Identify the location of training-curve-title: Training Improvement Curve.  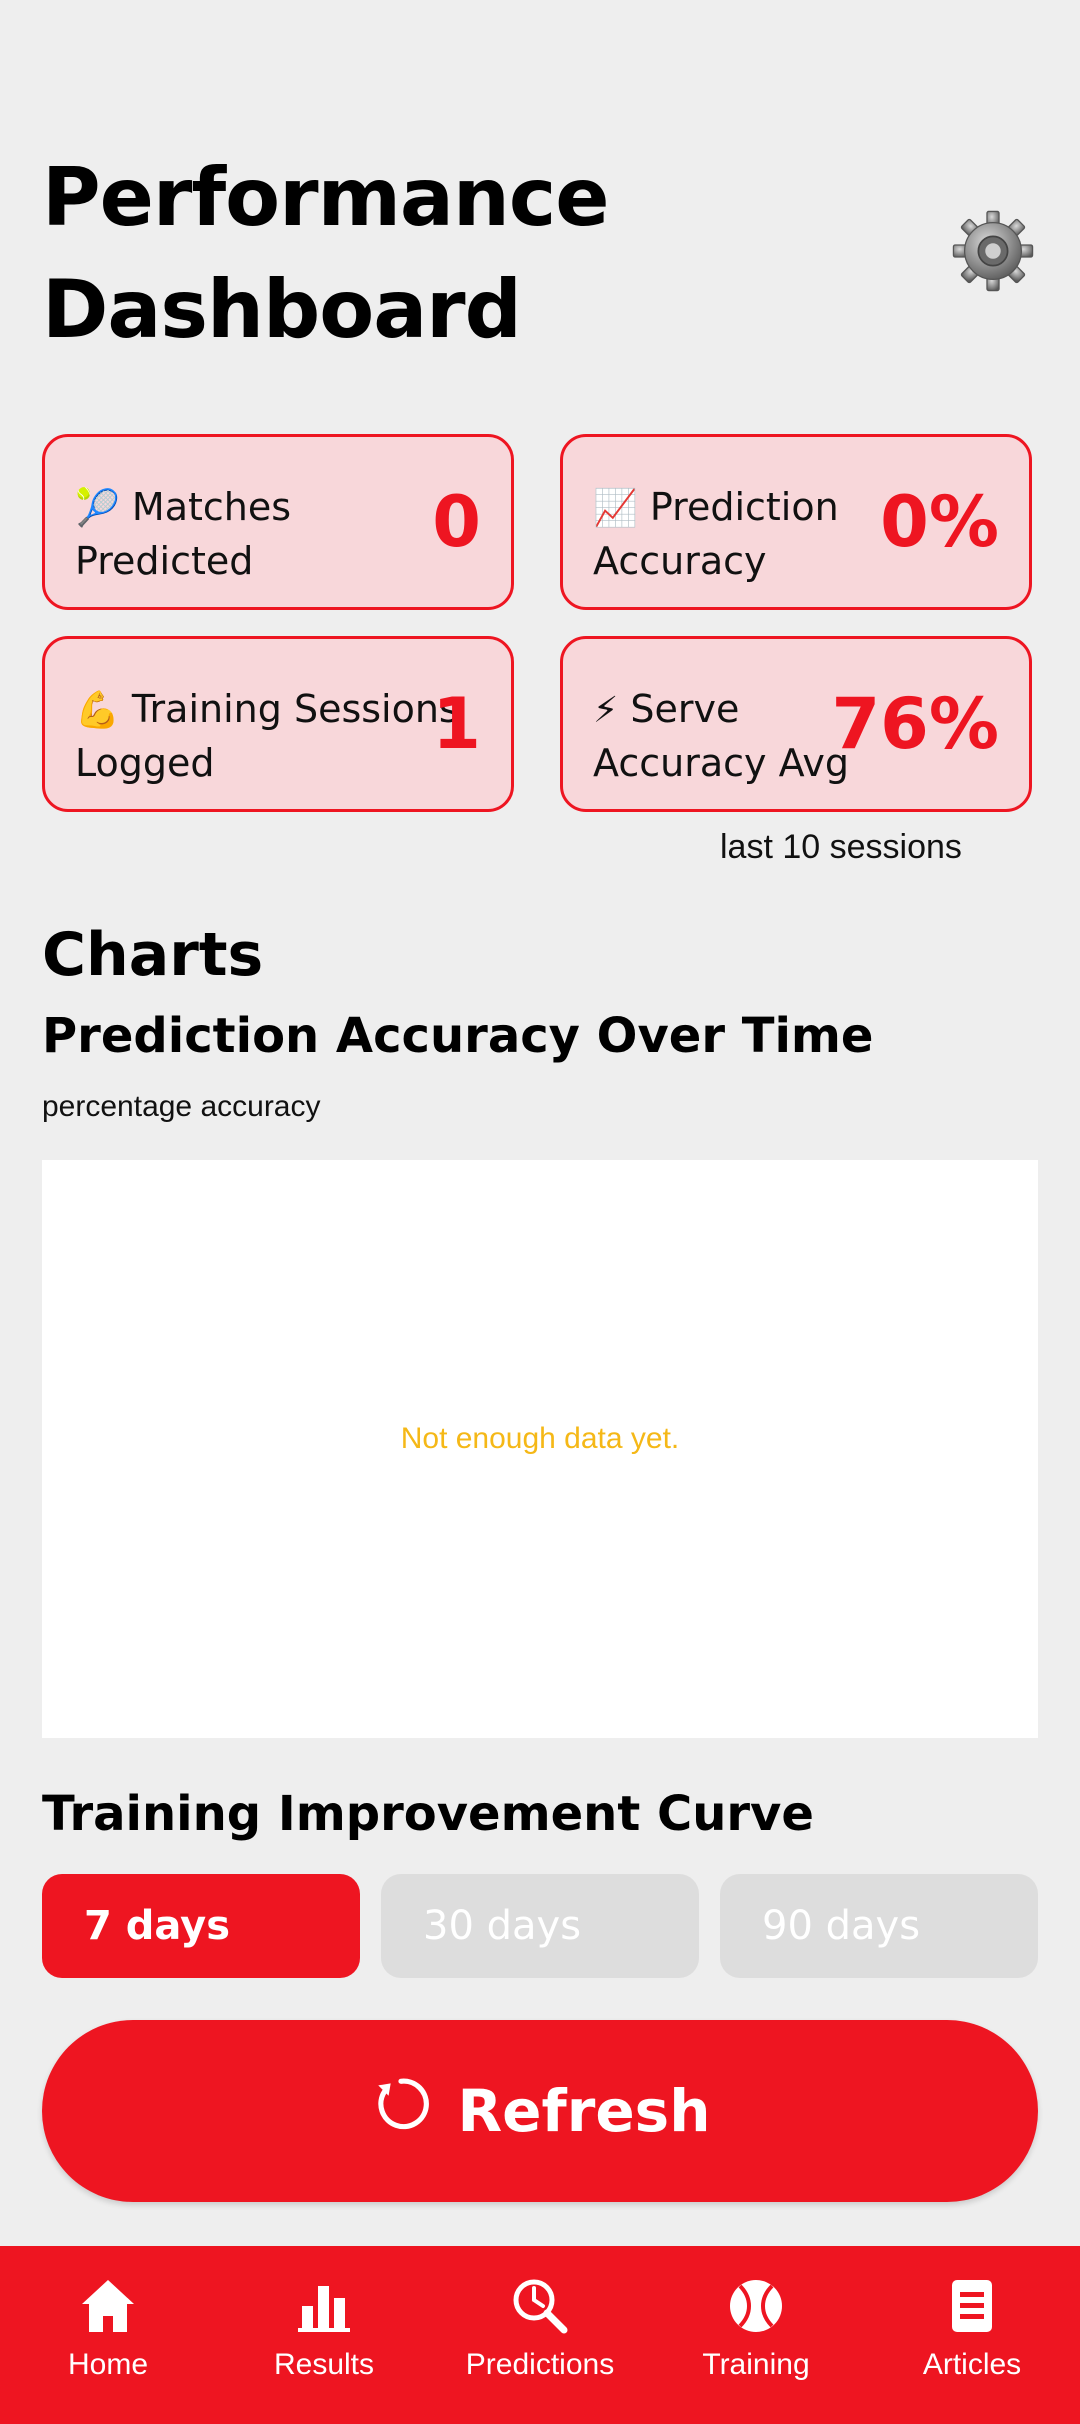
(428, 1814).